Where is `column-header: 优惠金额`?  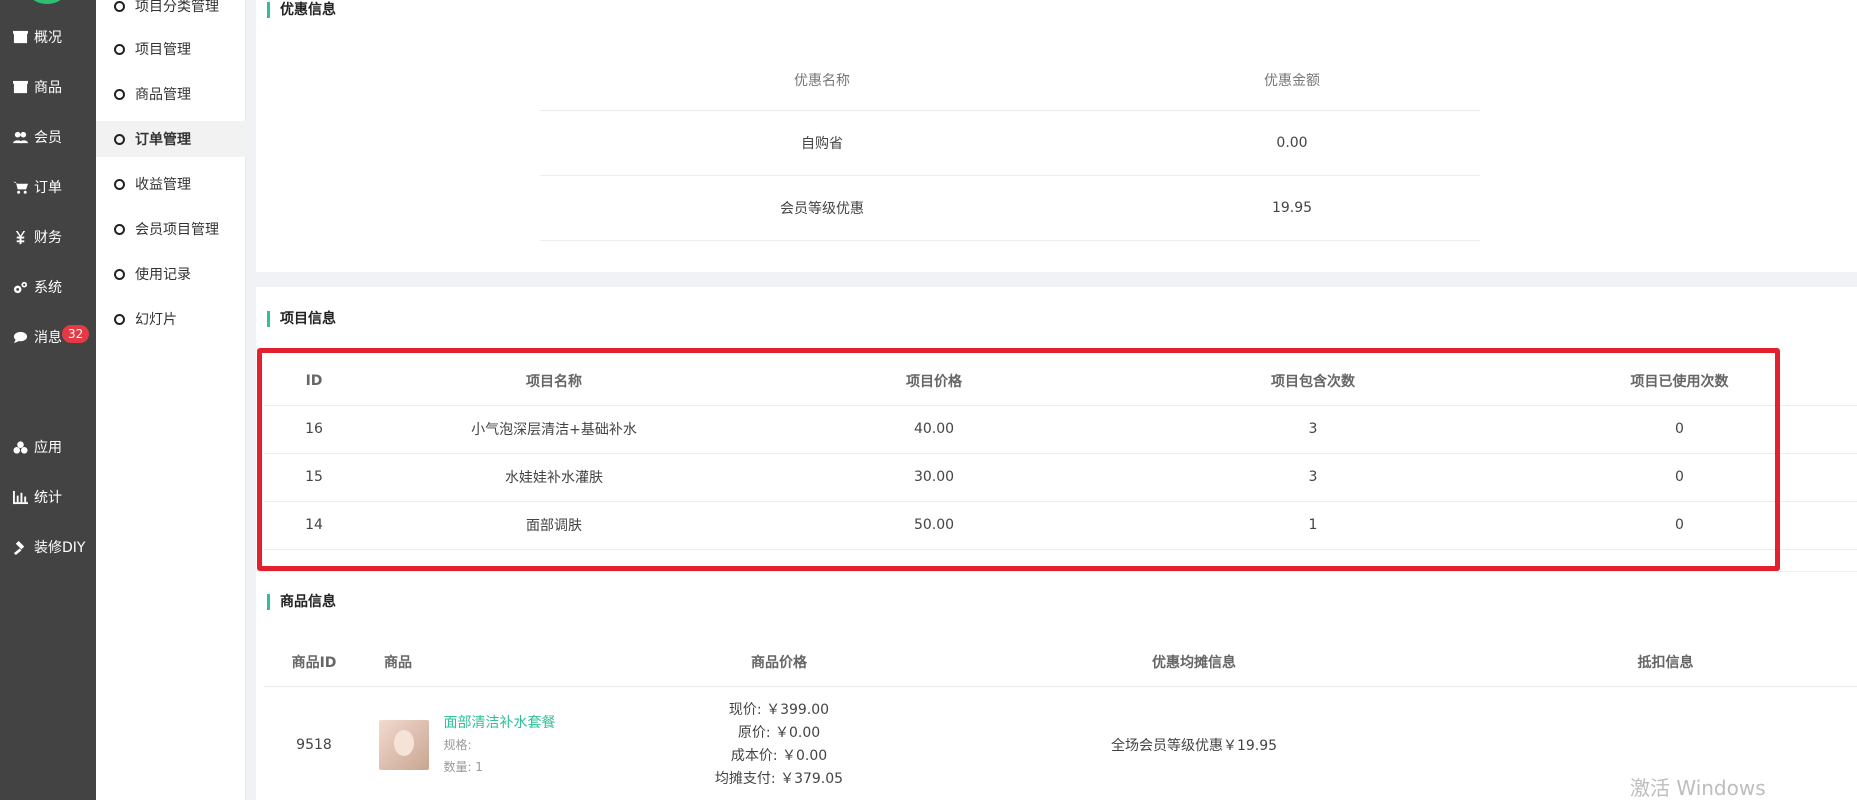 column-header: 优惠金额 is located at coordinates (1292, 80).